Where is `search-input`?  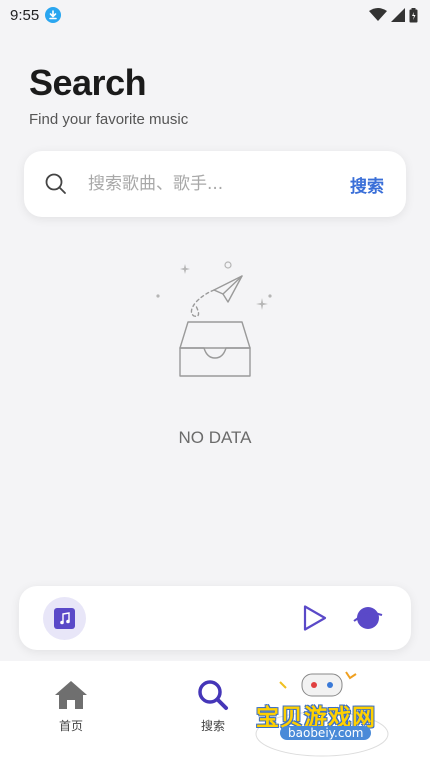 search-input is located at coordinates (217, 184).